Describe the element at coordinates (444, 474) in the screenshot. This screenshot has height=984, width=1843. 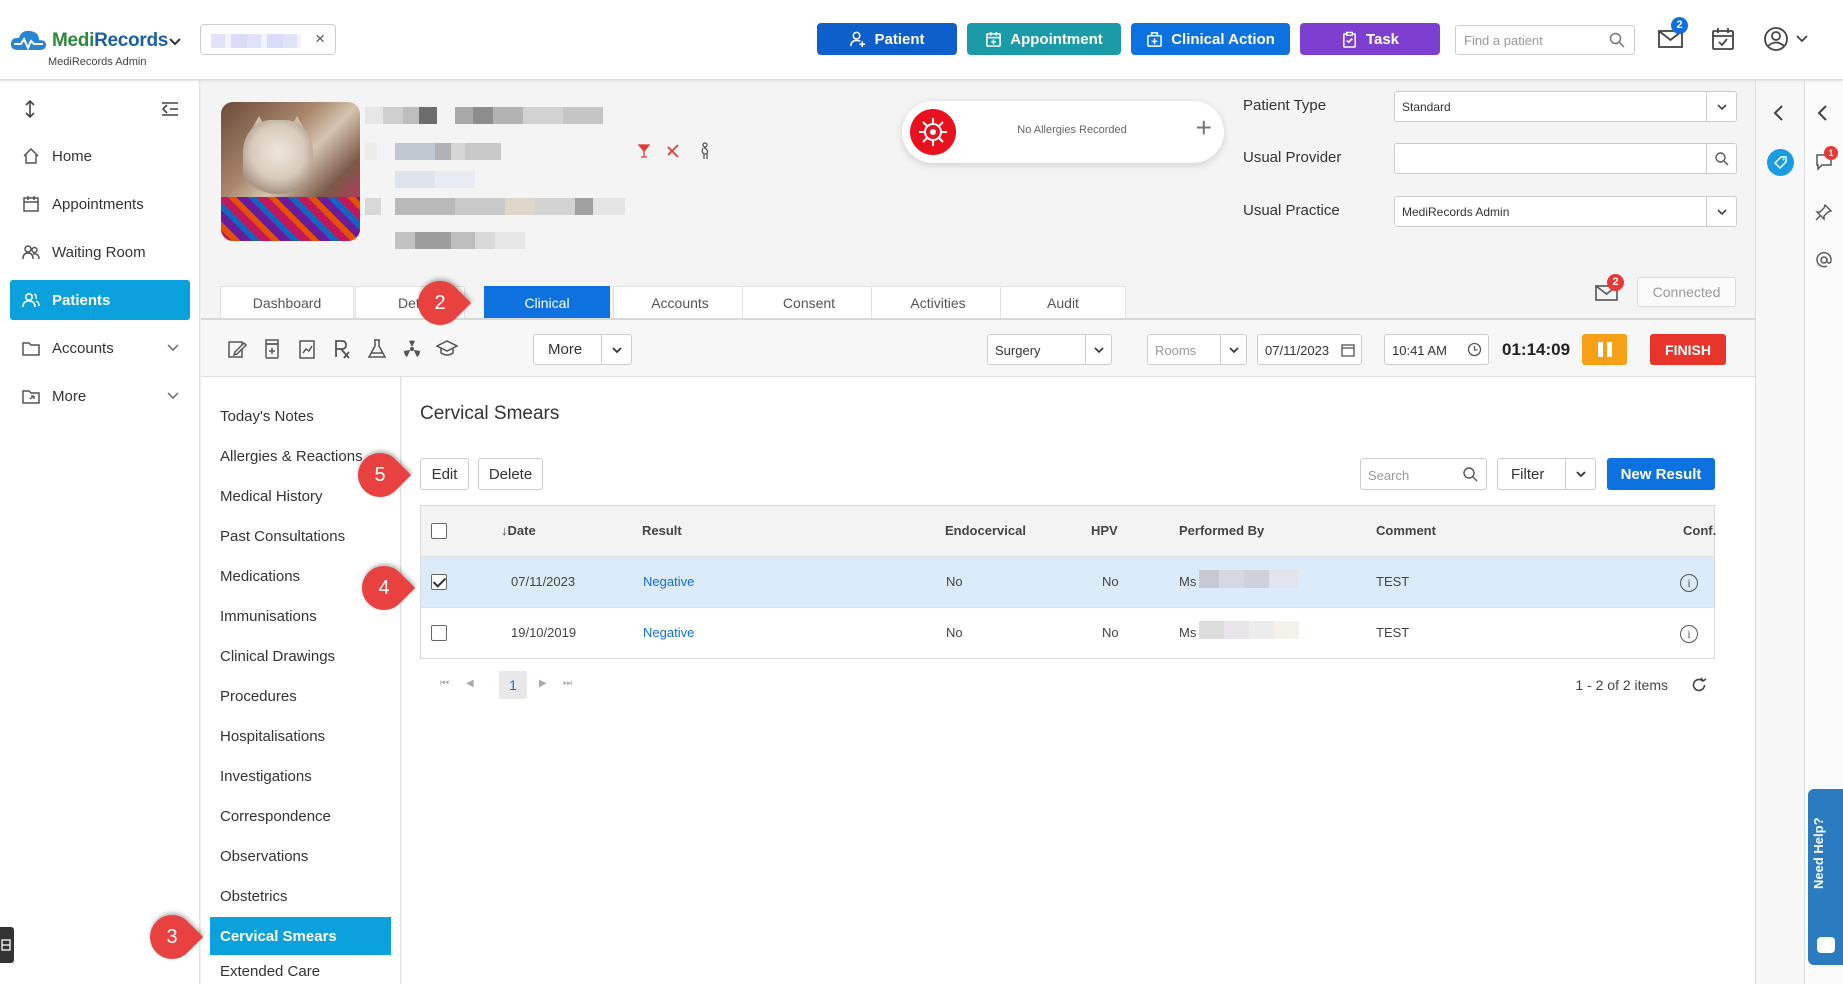
I see `edit-button: Edit` at that location.